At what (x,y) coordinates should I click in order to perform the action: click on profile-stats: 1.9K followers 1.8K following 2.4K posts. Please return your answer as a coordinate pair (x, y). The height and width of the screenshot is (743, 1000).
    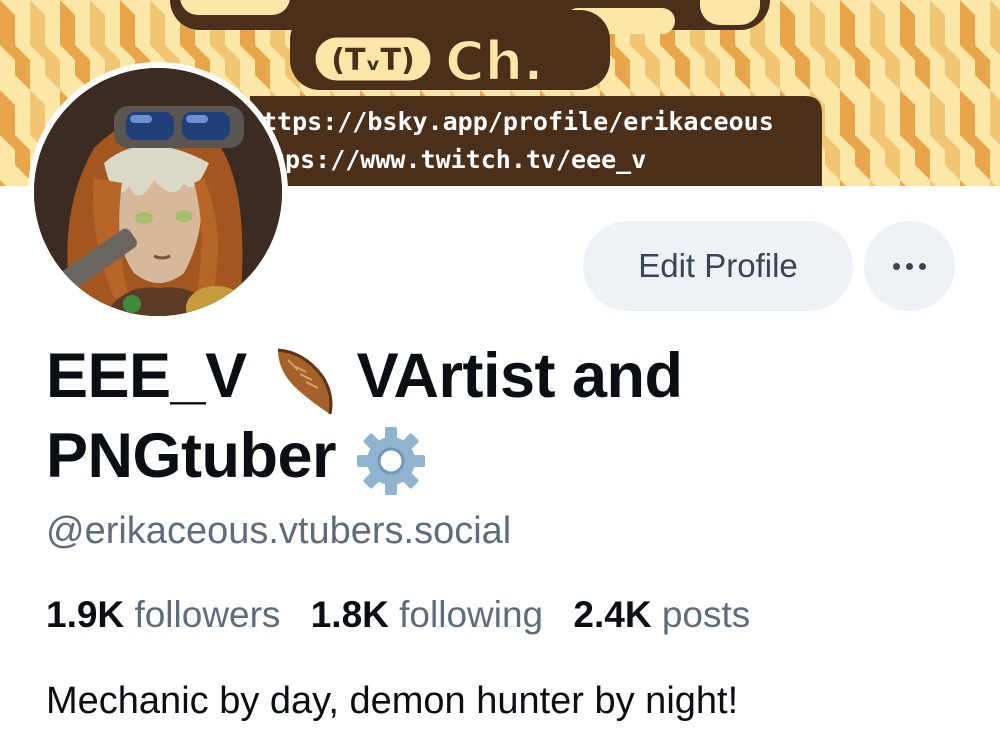
    Looking at the image, I should click on (408, 615).